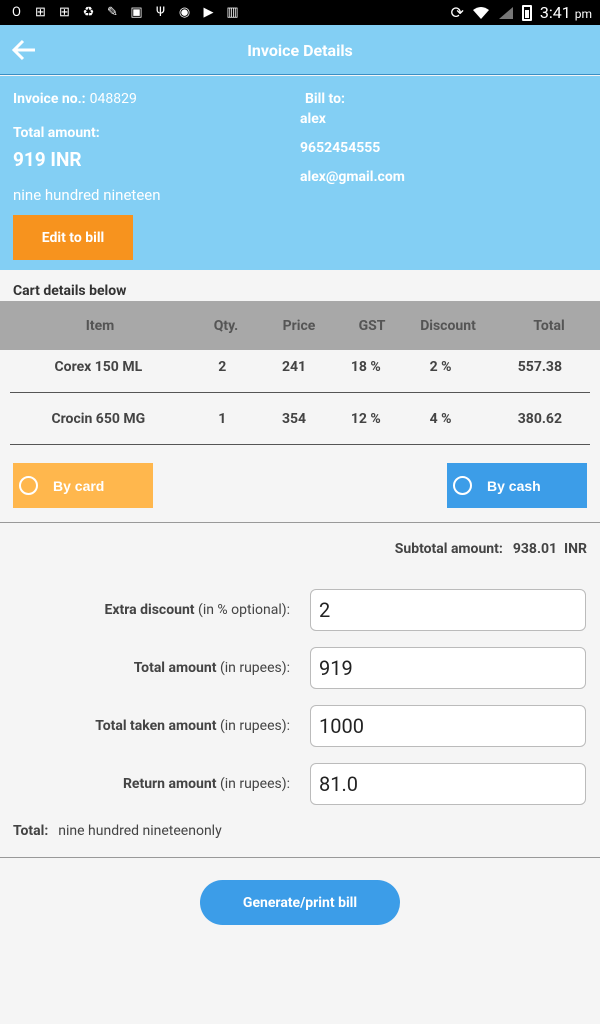 The height and width of the screenshot is (1024, 600). I want to click on column-header-total: Total, so click(549, 325).